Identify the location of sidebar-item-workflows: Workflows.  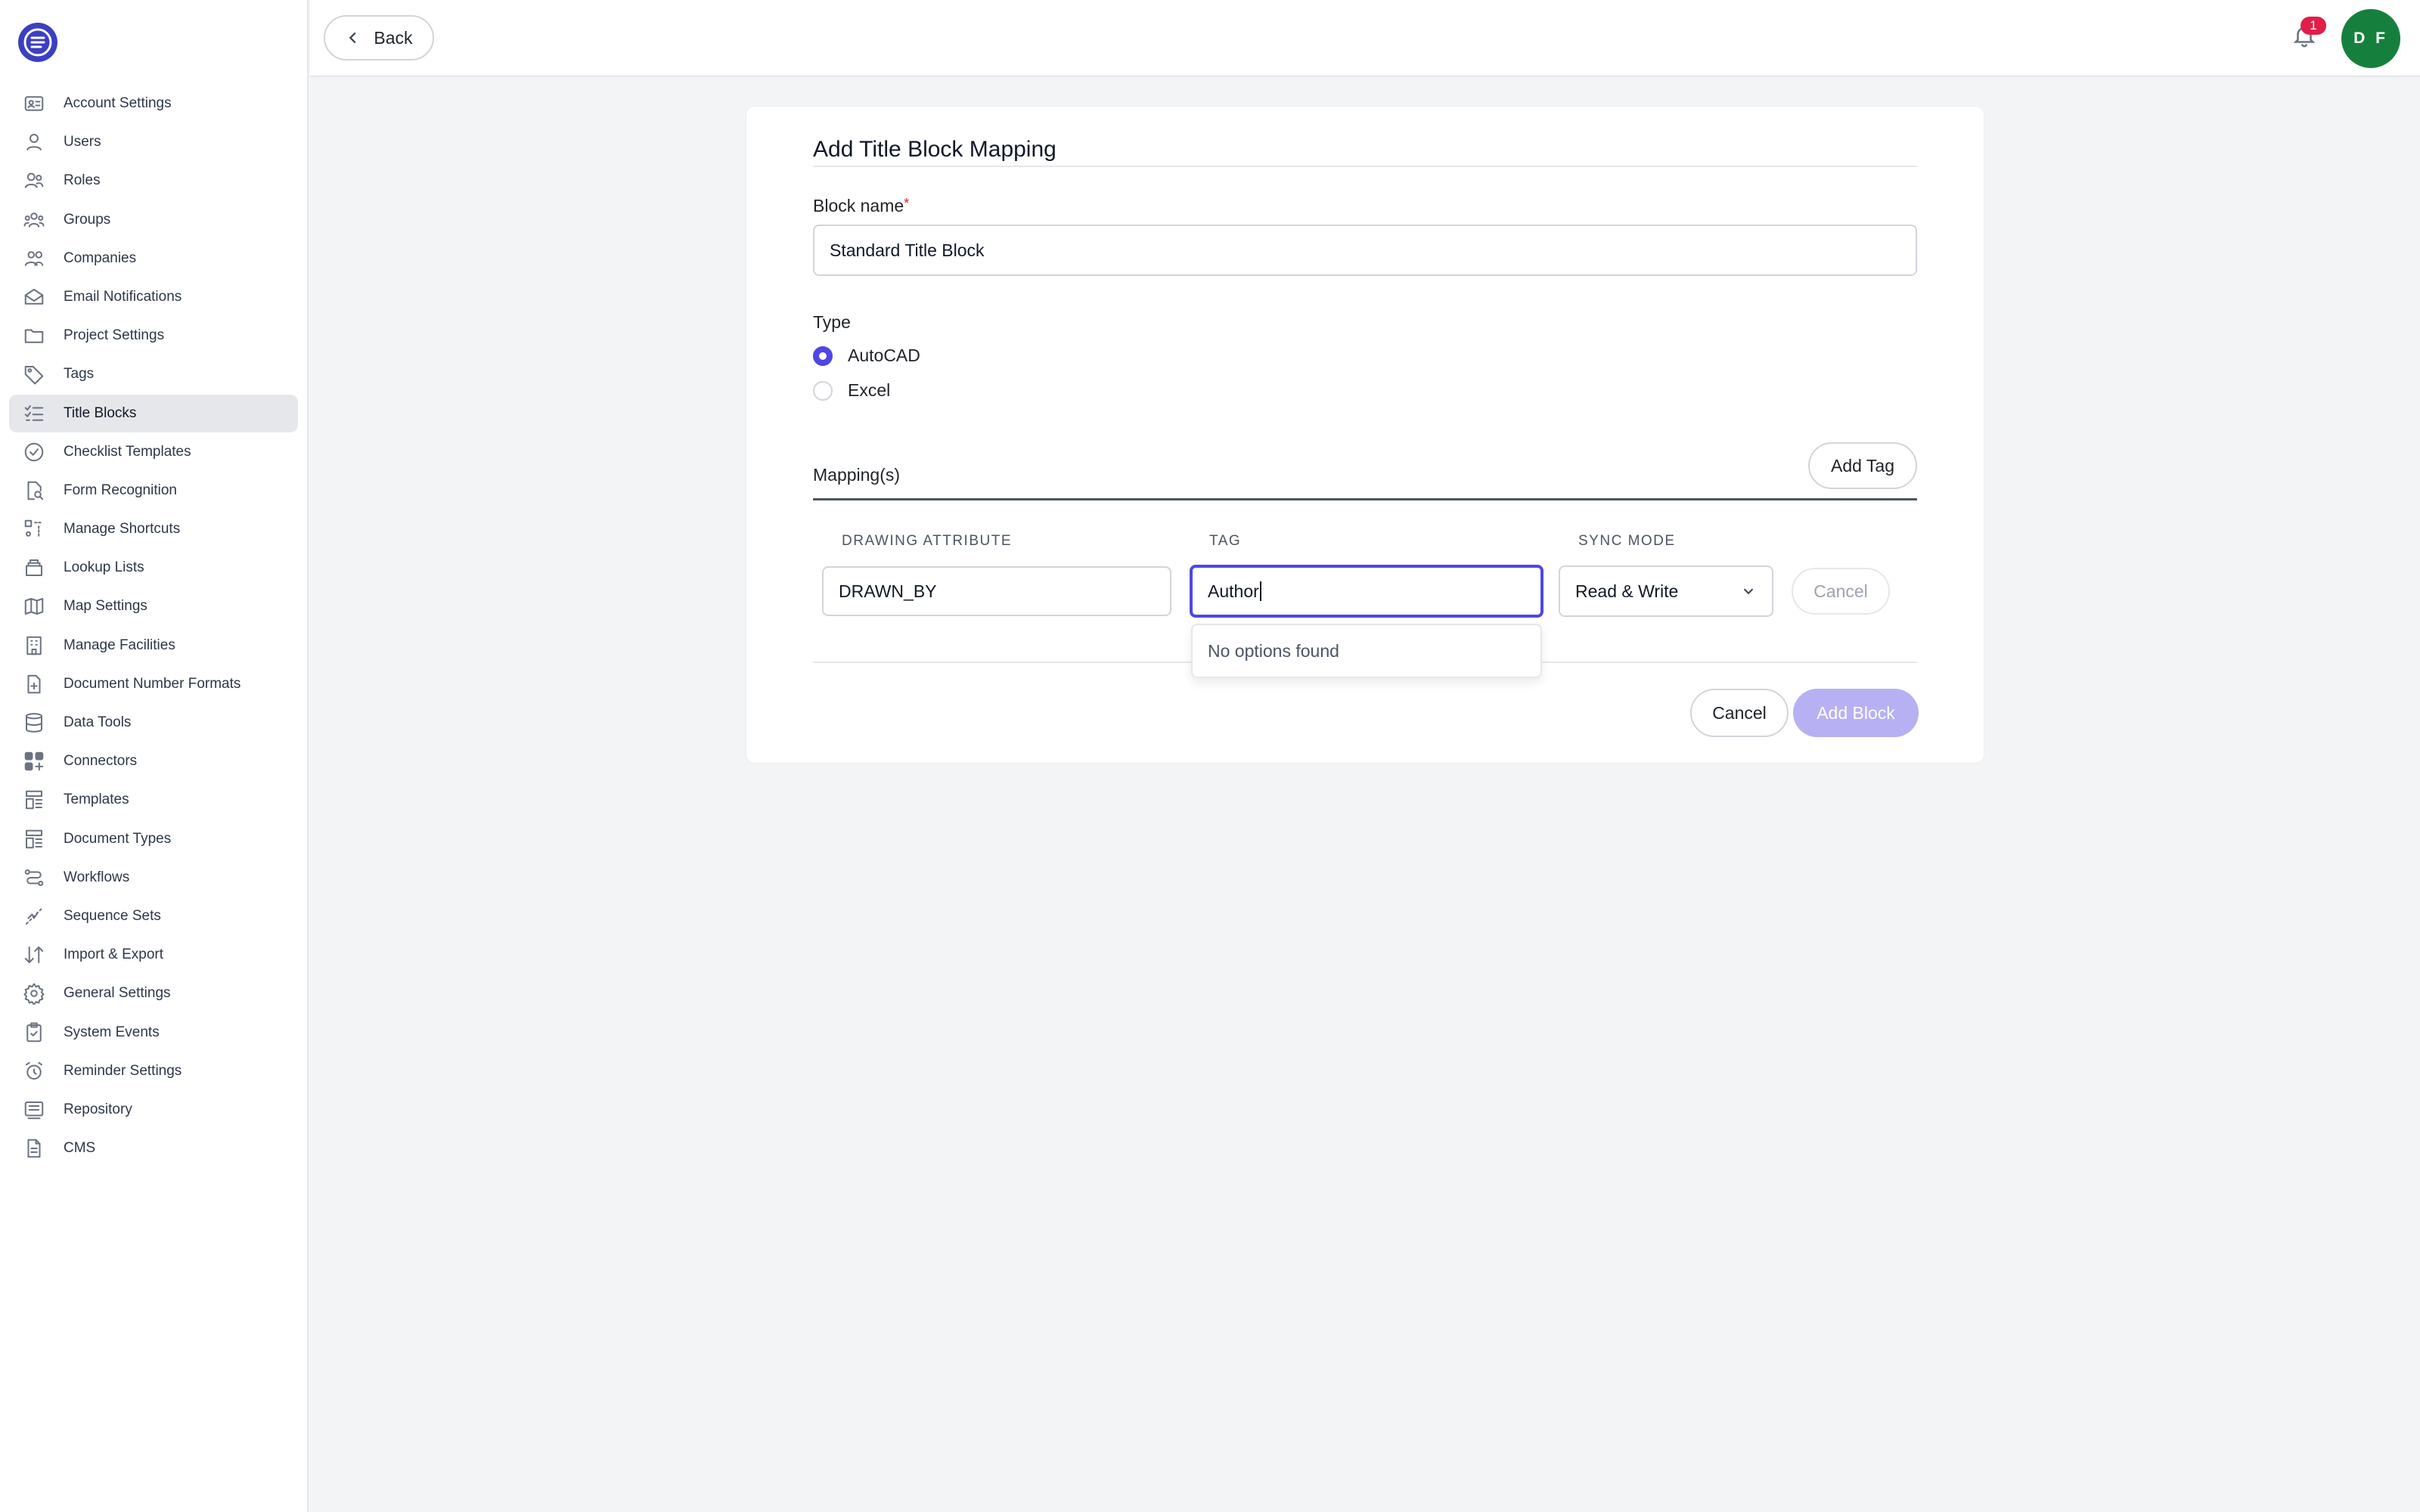
(153, 878).